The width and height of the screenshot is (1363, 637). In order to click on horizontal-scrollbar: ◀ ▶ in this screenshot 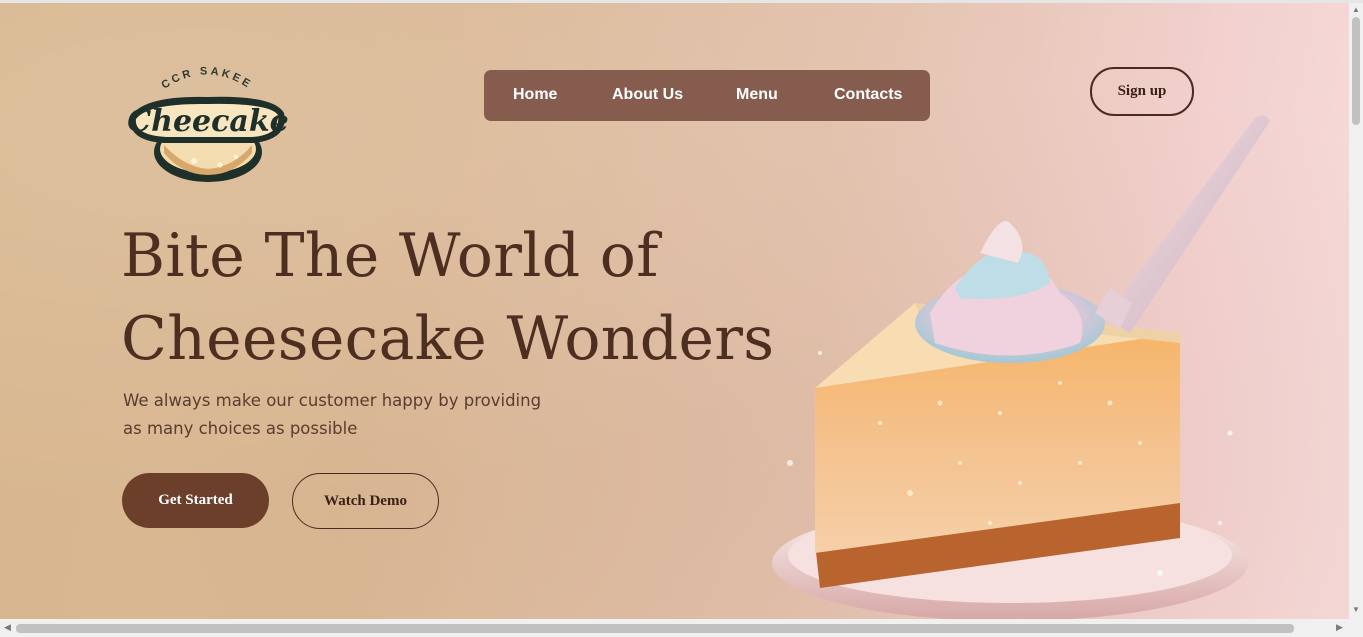, I will do `click(674, 628)`.